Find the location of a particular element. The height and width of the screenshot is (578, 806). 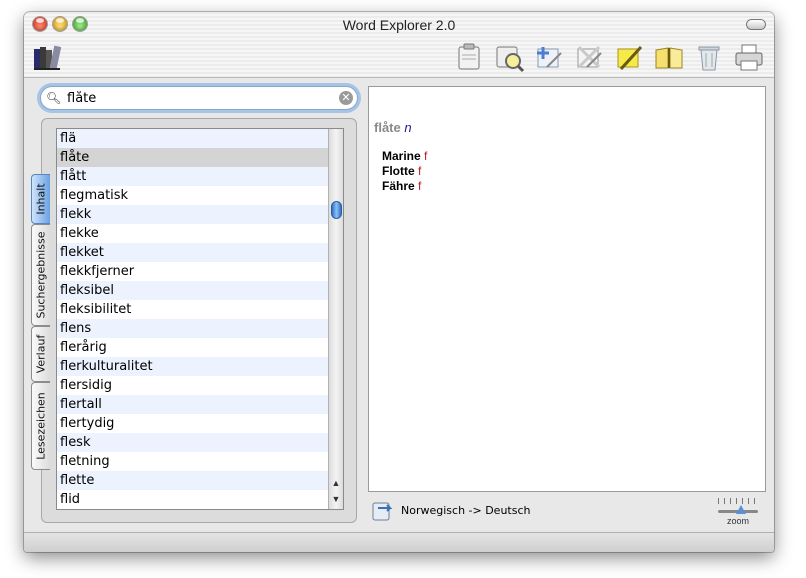

scrollbar-thumb is located at coordinates (336, 210).